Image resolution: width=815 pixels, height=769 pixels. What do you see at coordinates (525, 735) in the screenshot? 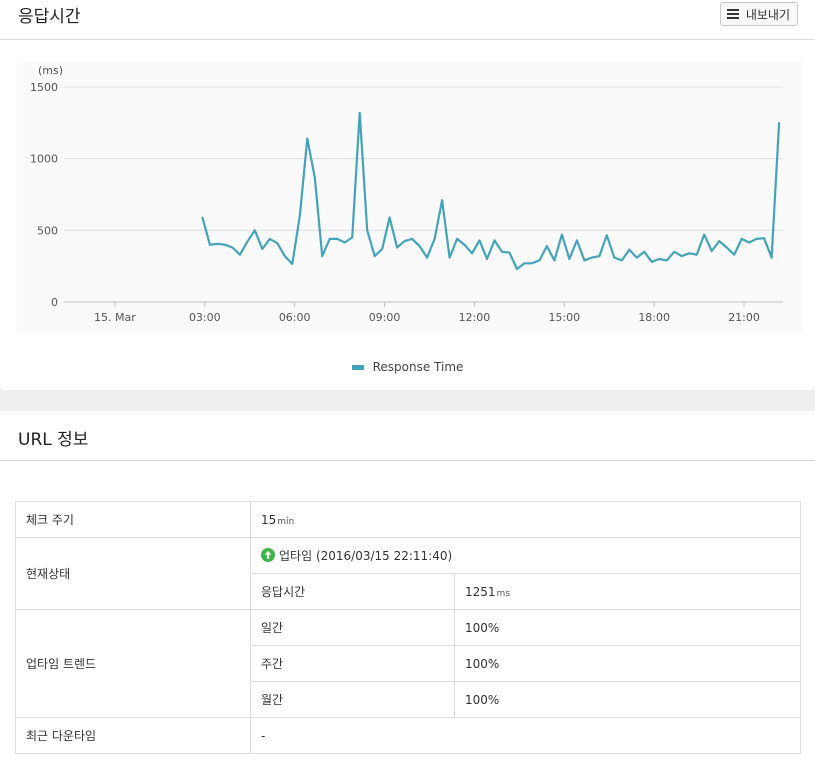
I see `downtime-value: -` at bounding box center [525, 735].